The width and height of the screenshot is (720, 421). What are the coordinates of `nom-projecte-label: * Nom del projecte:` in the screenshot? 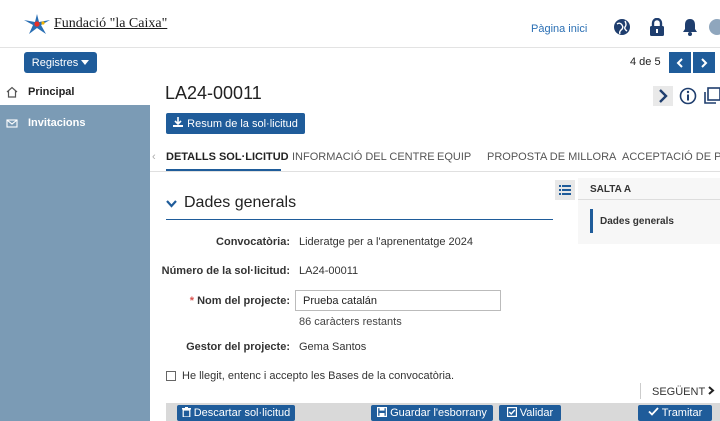 It's located at (220, 301).